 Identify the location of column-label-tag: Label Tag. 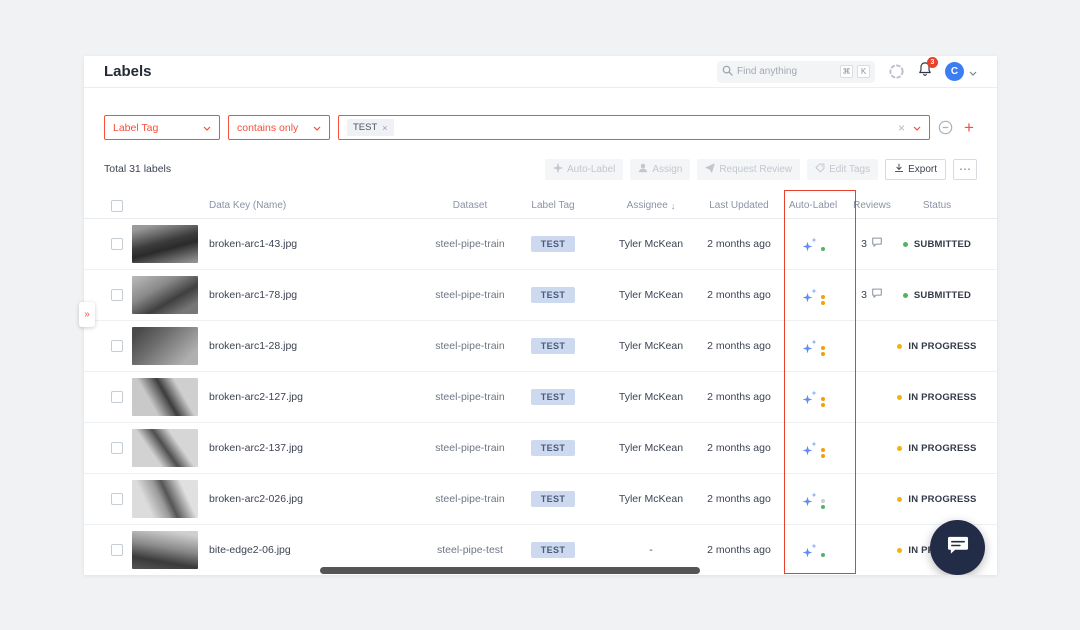
(553, 205).